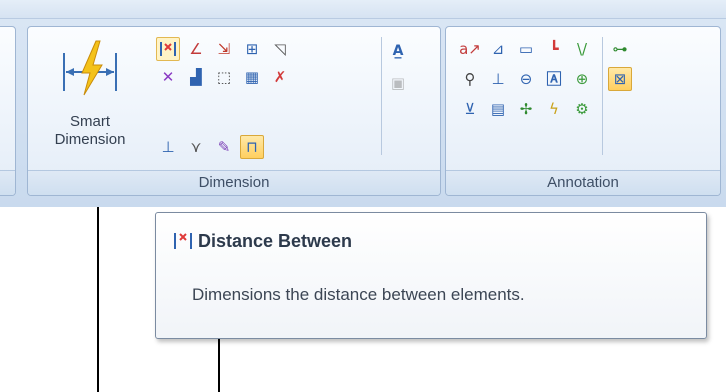  I want to click on chain-dimension-button: ▦, so click(252, 77).